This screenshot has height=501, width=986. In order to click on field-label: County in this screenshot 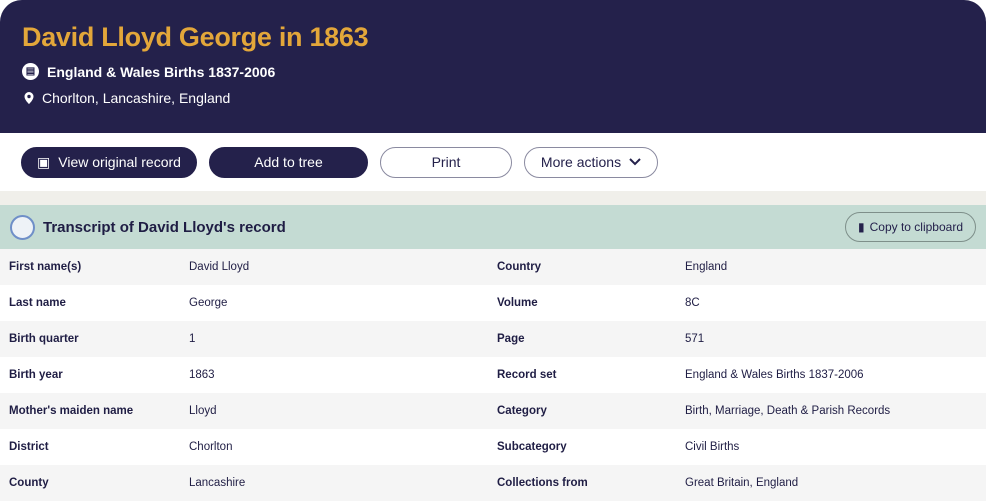, I will do `click(29, 483)`.